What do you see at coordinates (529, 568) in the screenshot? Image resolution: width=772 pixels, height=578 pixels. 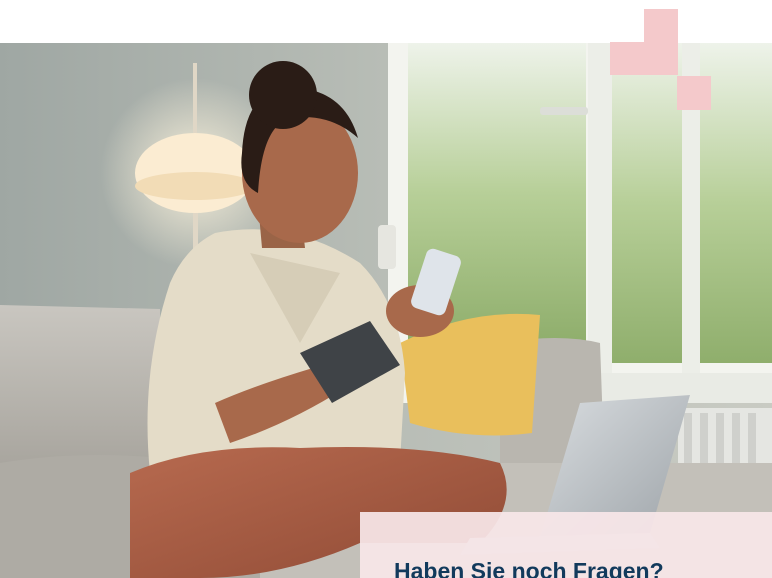 I see `question-card-title: Haben Sie noch Fragen?` at bounding box center [529, 568].